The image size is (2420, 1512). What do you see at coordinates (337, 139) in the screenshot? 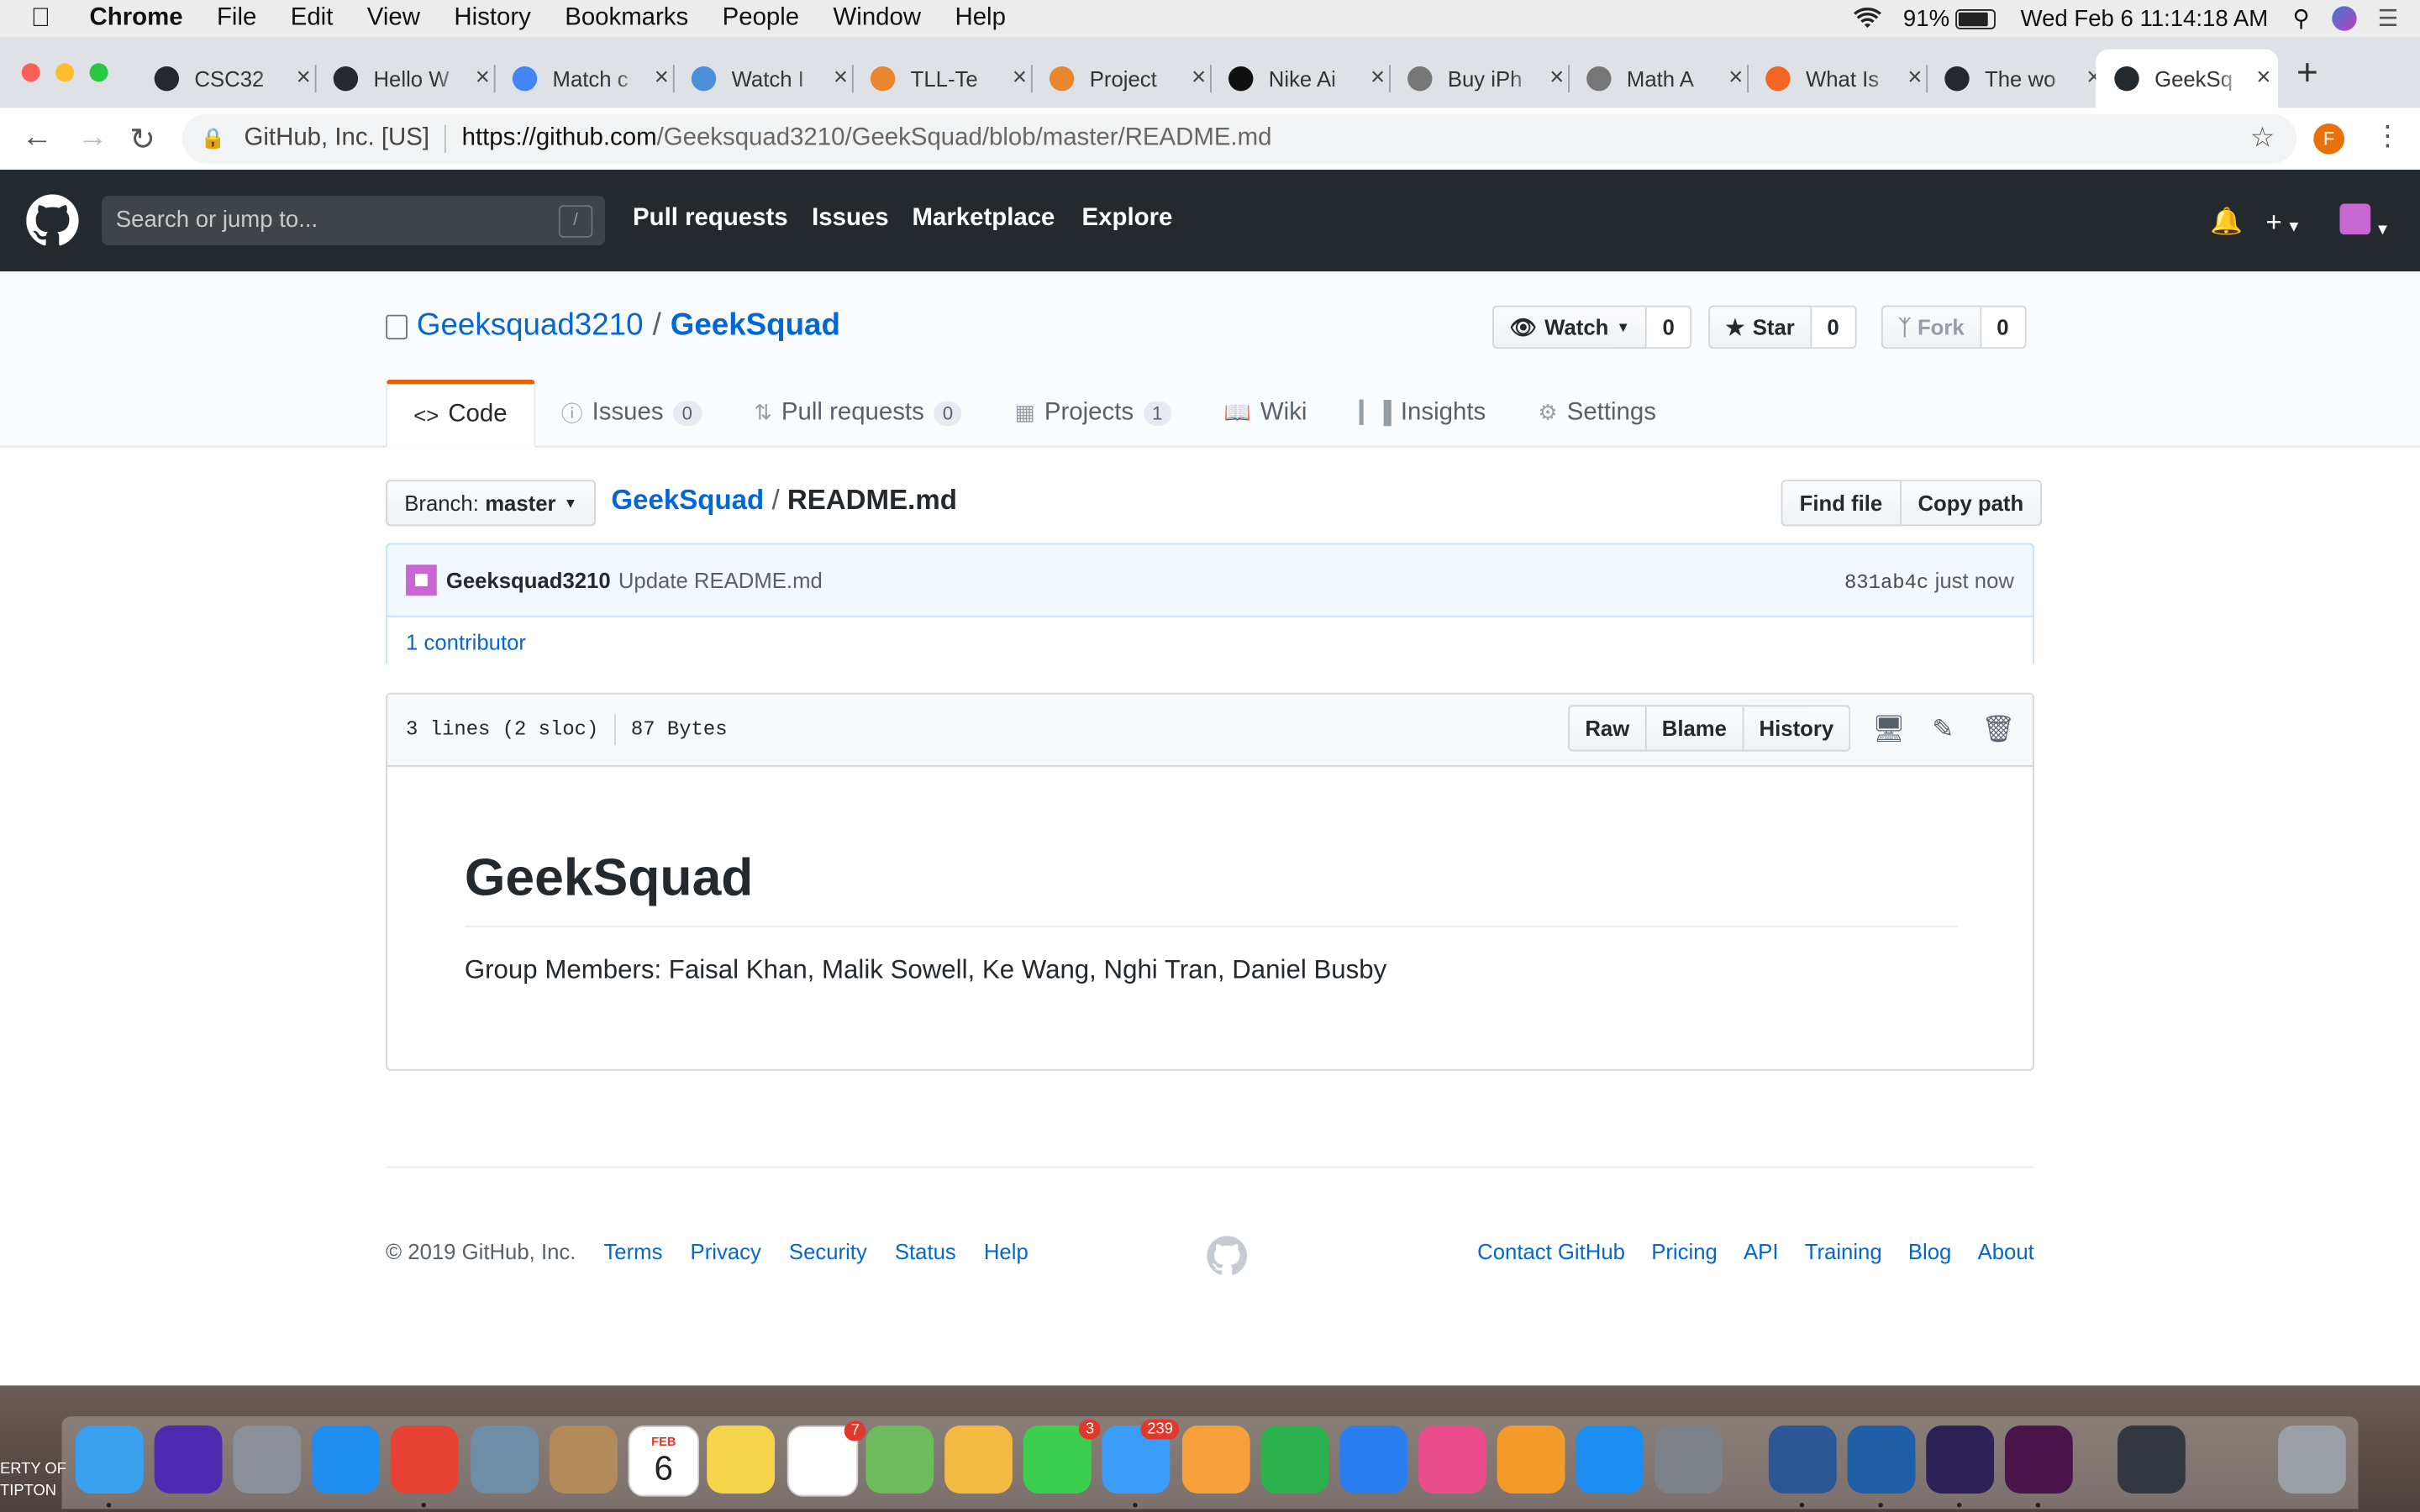
I see `cert-org: GitHub, Inc. [US]` at bounding box center [337, 139].